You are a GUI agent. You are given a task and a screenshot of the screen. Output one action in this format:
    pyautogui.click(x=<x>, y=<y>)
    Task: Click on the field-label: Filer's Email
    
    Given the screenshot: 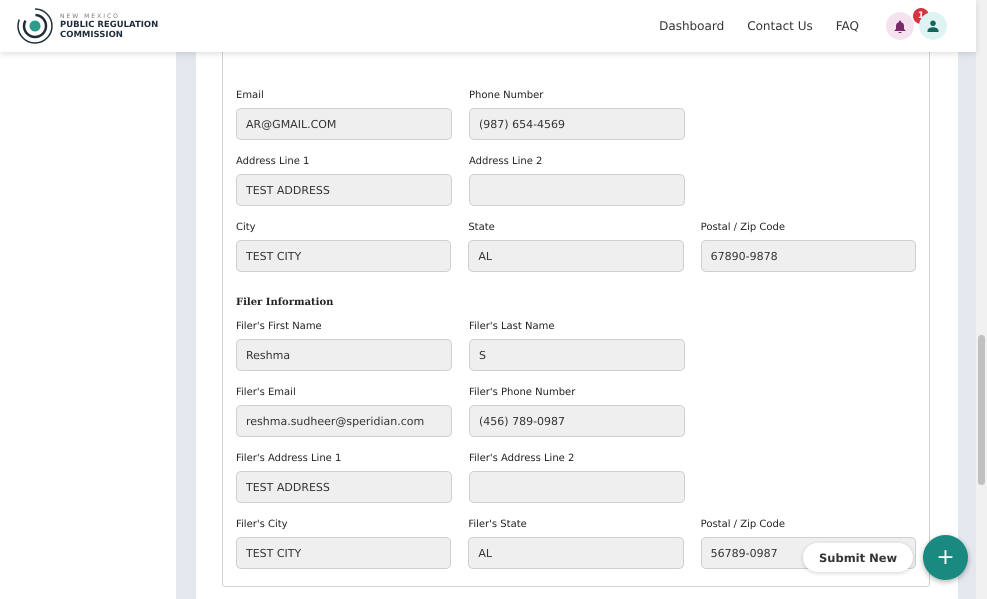 What is the action you would take?
    pyautogui.click(x=266, y=393)
    